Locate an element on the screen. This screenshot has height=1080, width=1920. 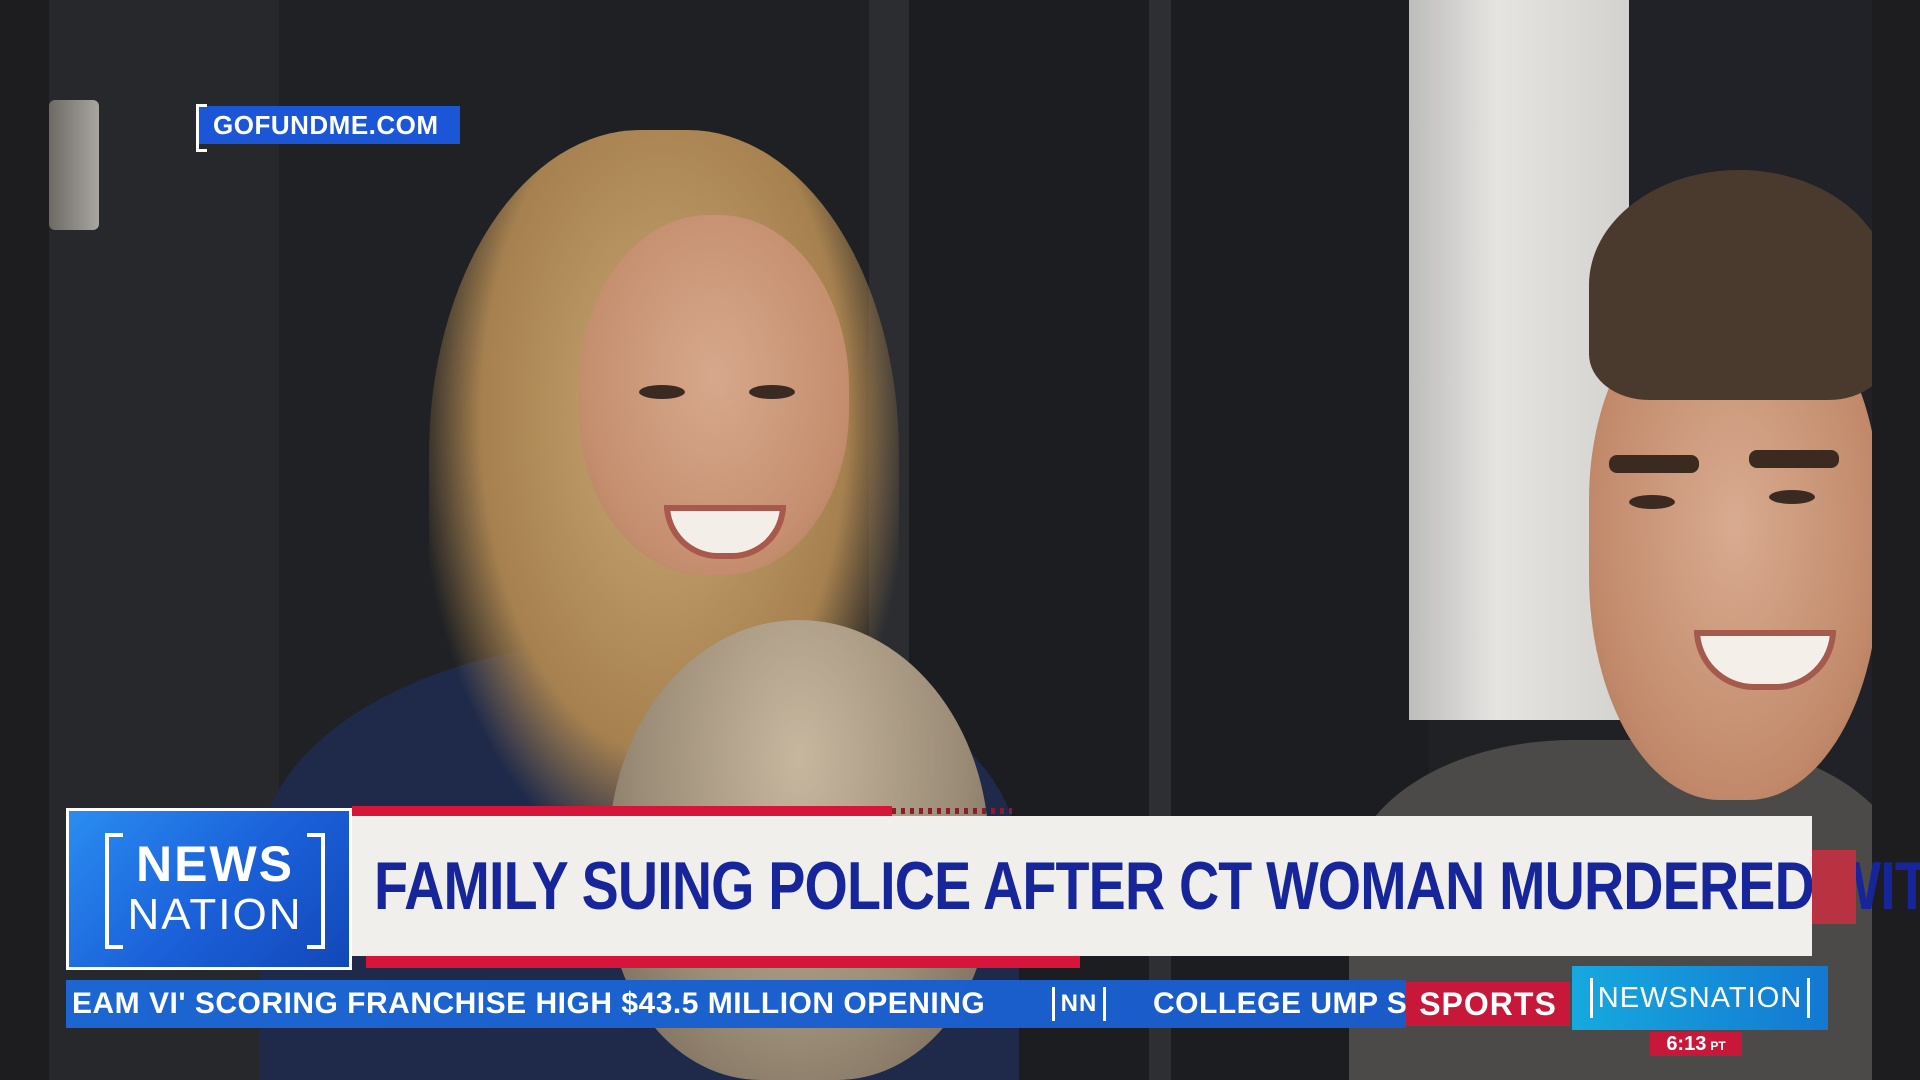
network-brand-label: NEWSNATION is located at coordinates (1700, 998).